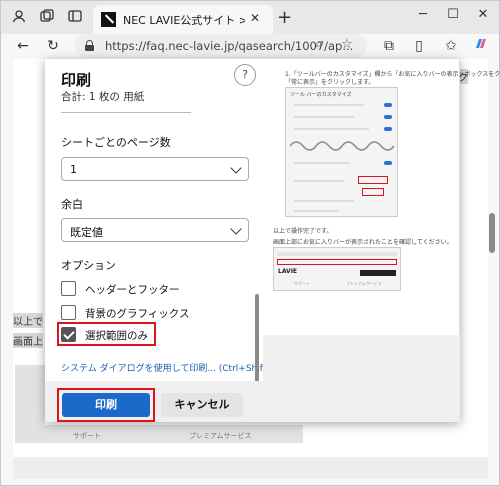 The image size is (500, 486). Describe the element at coordinates (53, 46) in the screenshot. I see `refresh-icon: ↻` at that location.